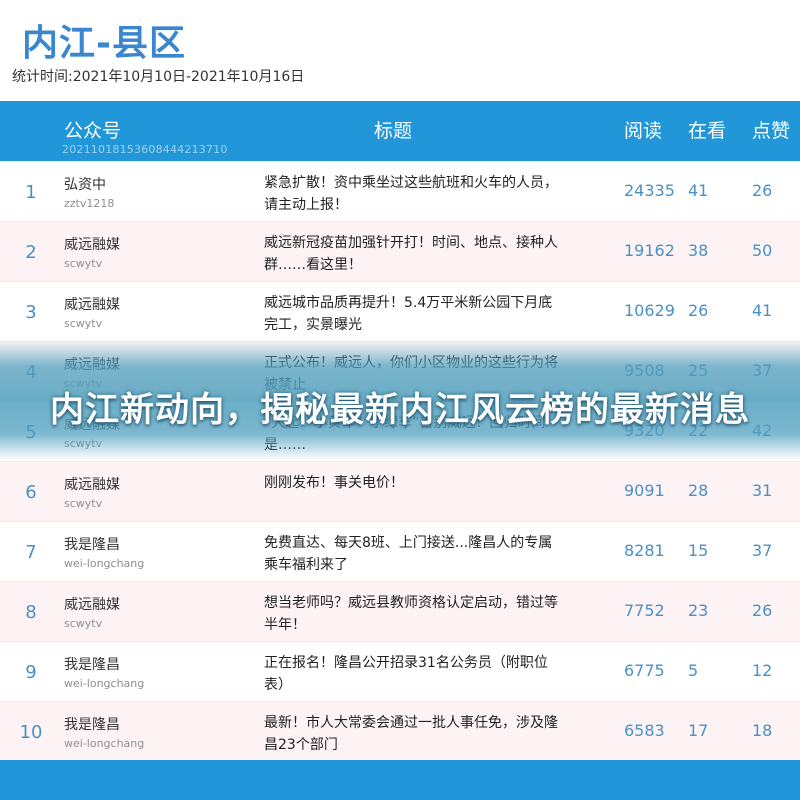  Describe the element at coordinates (649, 310) in the screenshot. I see `read-count: 10629` at that location.